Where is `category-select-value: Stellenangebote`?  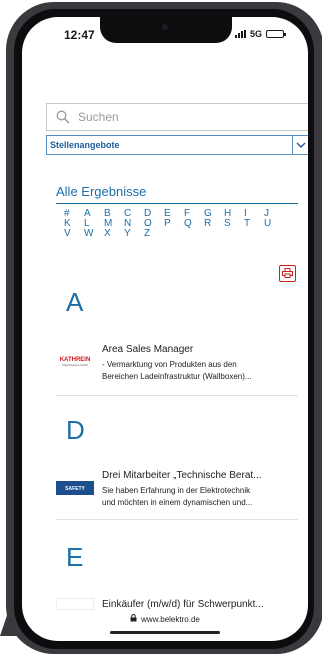 category-select-value: Stellenangebote is located at coordinates (85, 145).